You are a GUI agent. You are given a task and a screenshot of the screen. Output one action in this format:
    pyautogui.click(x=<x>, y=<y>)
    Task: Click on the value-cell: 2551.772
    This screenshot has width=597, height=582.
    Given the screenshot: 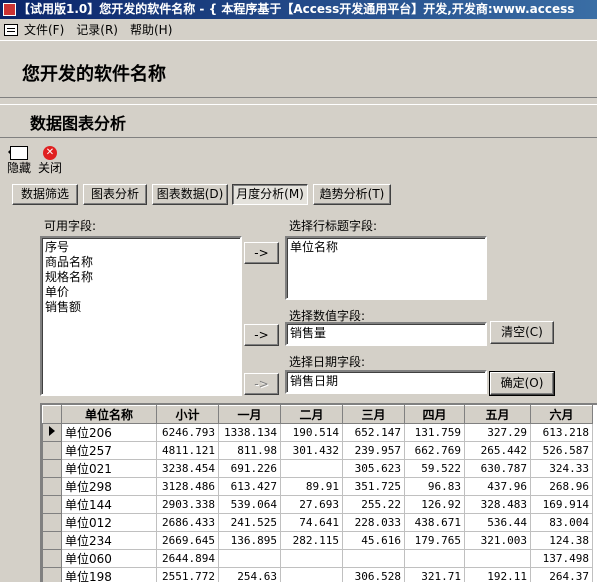 What is the action you would take?
    pyautogui.click(x=187, y=574)
    